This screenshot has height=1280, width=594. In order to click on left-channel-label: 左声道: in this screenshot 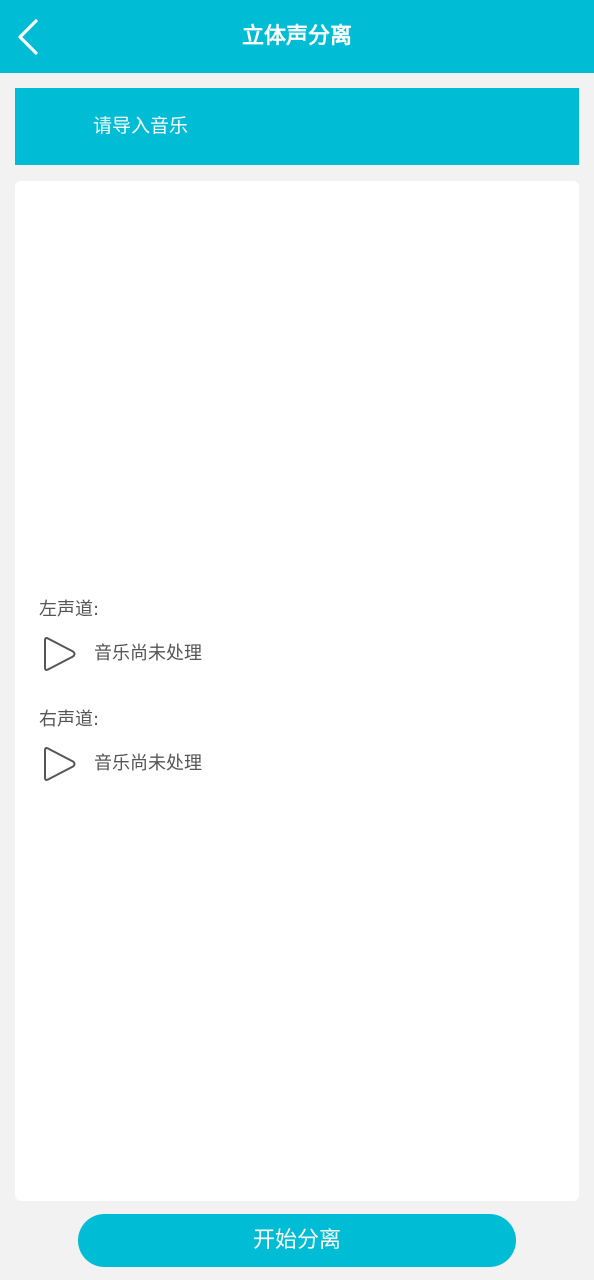, I will do `click(69, 609)`.